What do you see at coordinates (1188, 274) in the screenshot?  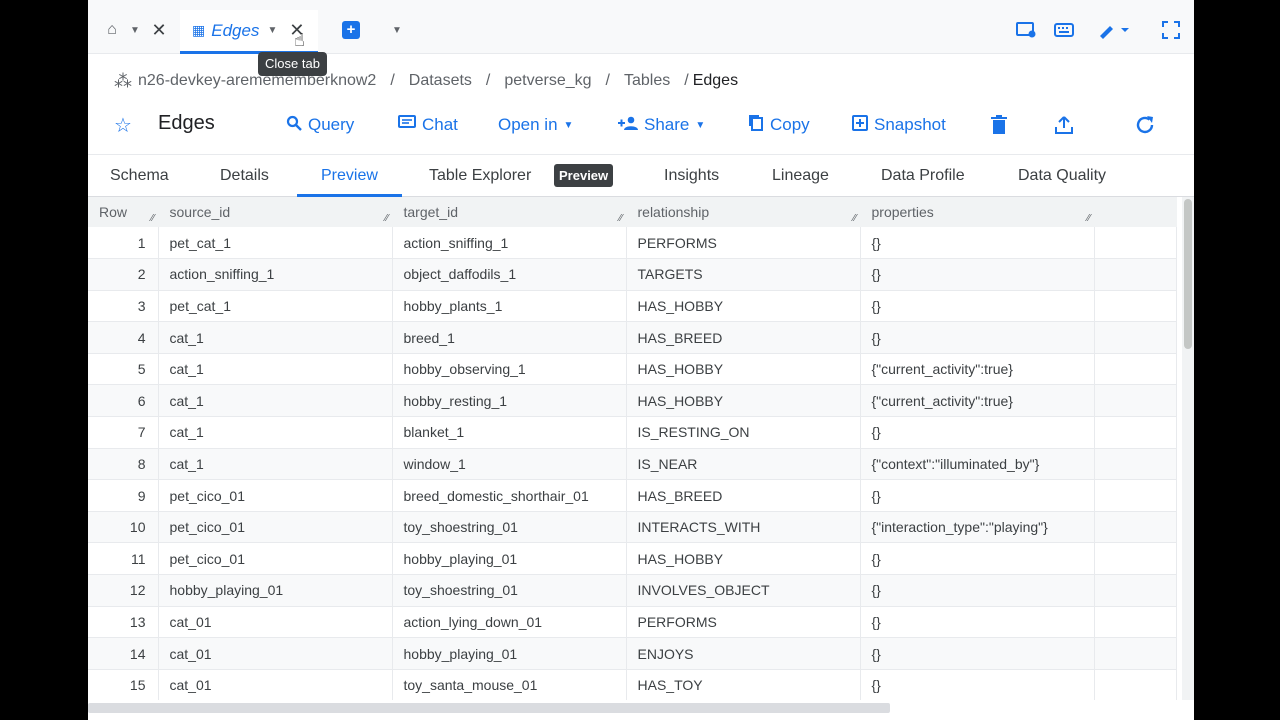 I see `scrollbar-thumb` at bounding box center [1188, 274].